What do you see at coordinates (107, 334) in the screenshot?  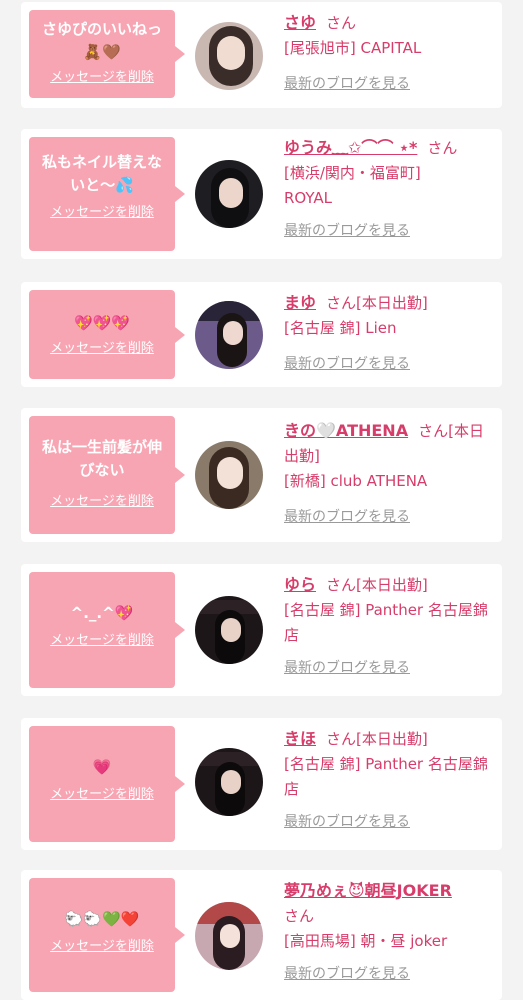 I see `message-bubble: 💖💖💖 メッセージを削除` at bounding box center [107, 334].